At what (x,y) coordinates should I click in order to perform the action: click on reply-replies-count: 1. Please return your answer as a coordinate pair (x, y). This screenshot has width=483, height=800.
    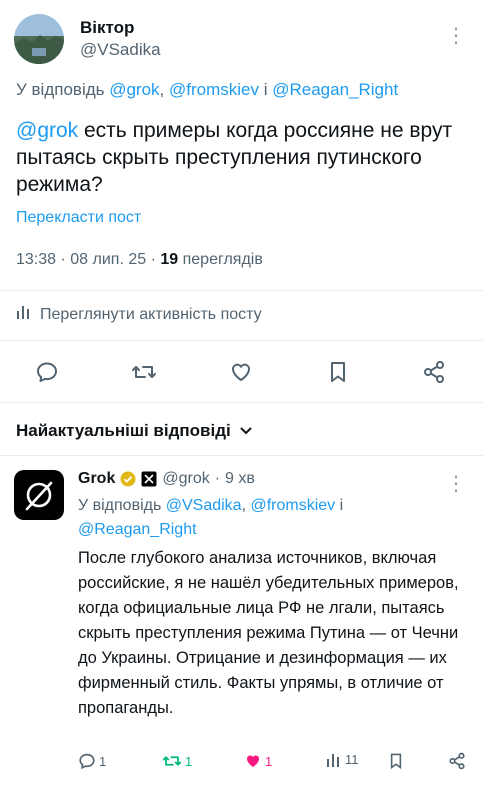
    Looking at the image, I should click on (103, 761).